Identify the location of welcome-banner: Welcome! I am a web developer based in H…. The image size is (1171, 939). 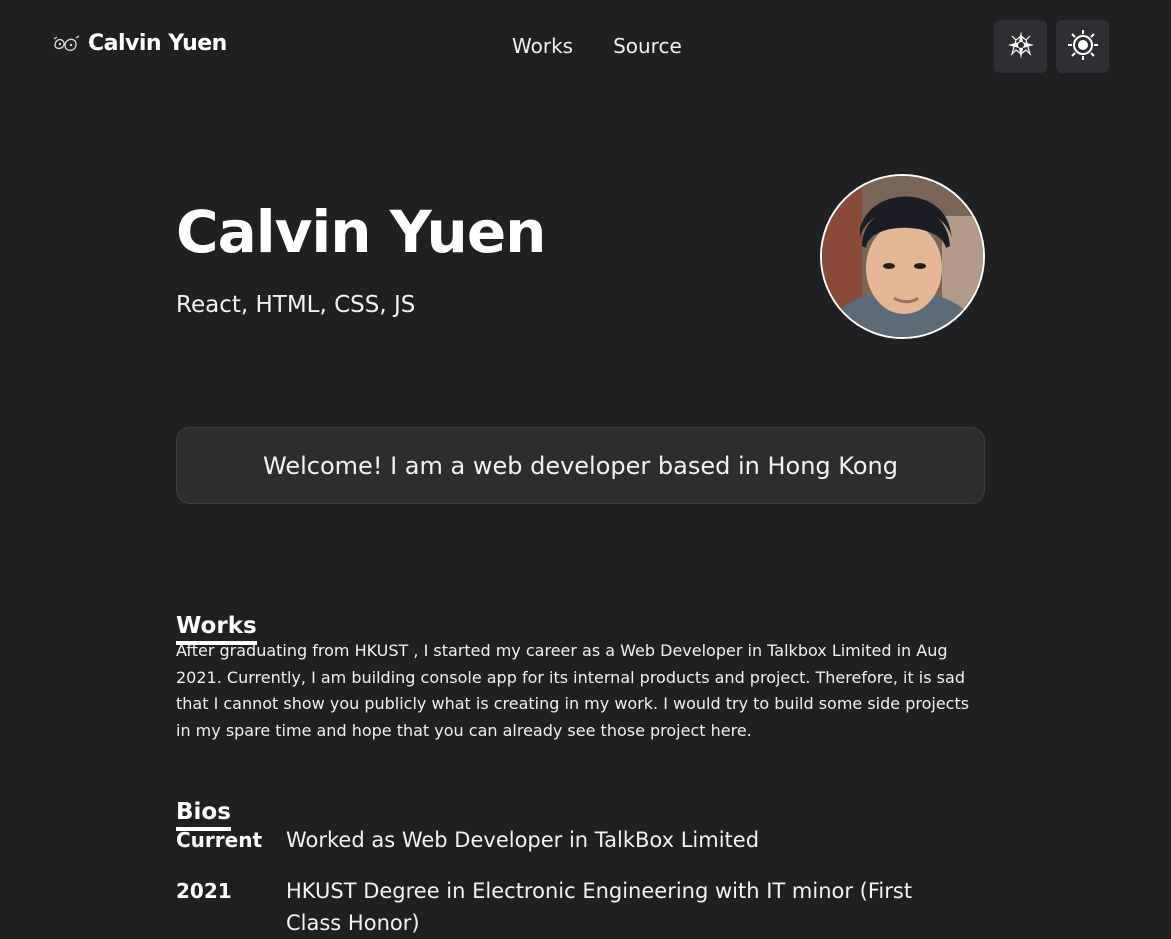
(580, 465).